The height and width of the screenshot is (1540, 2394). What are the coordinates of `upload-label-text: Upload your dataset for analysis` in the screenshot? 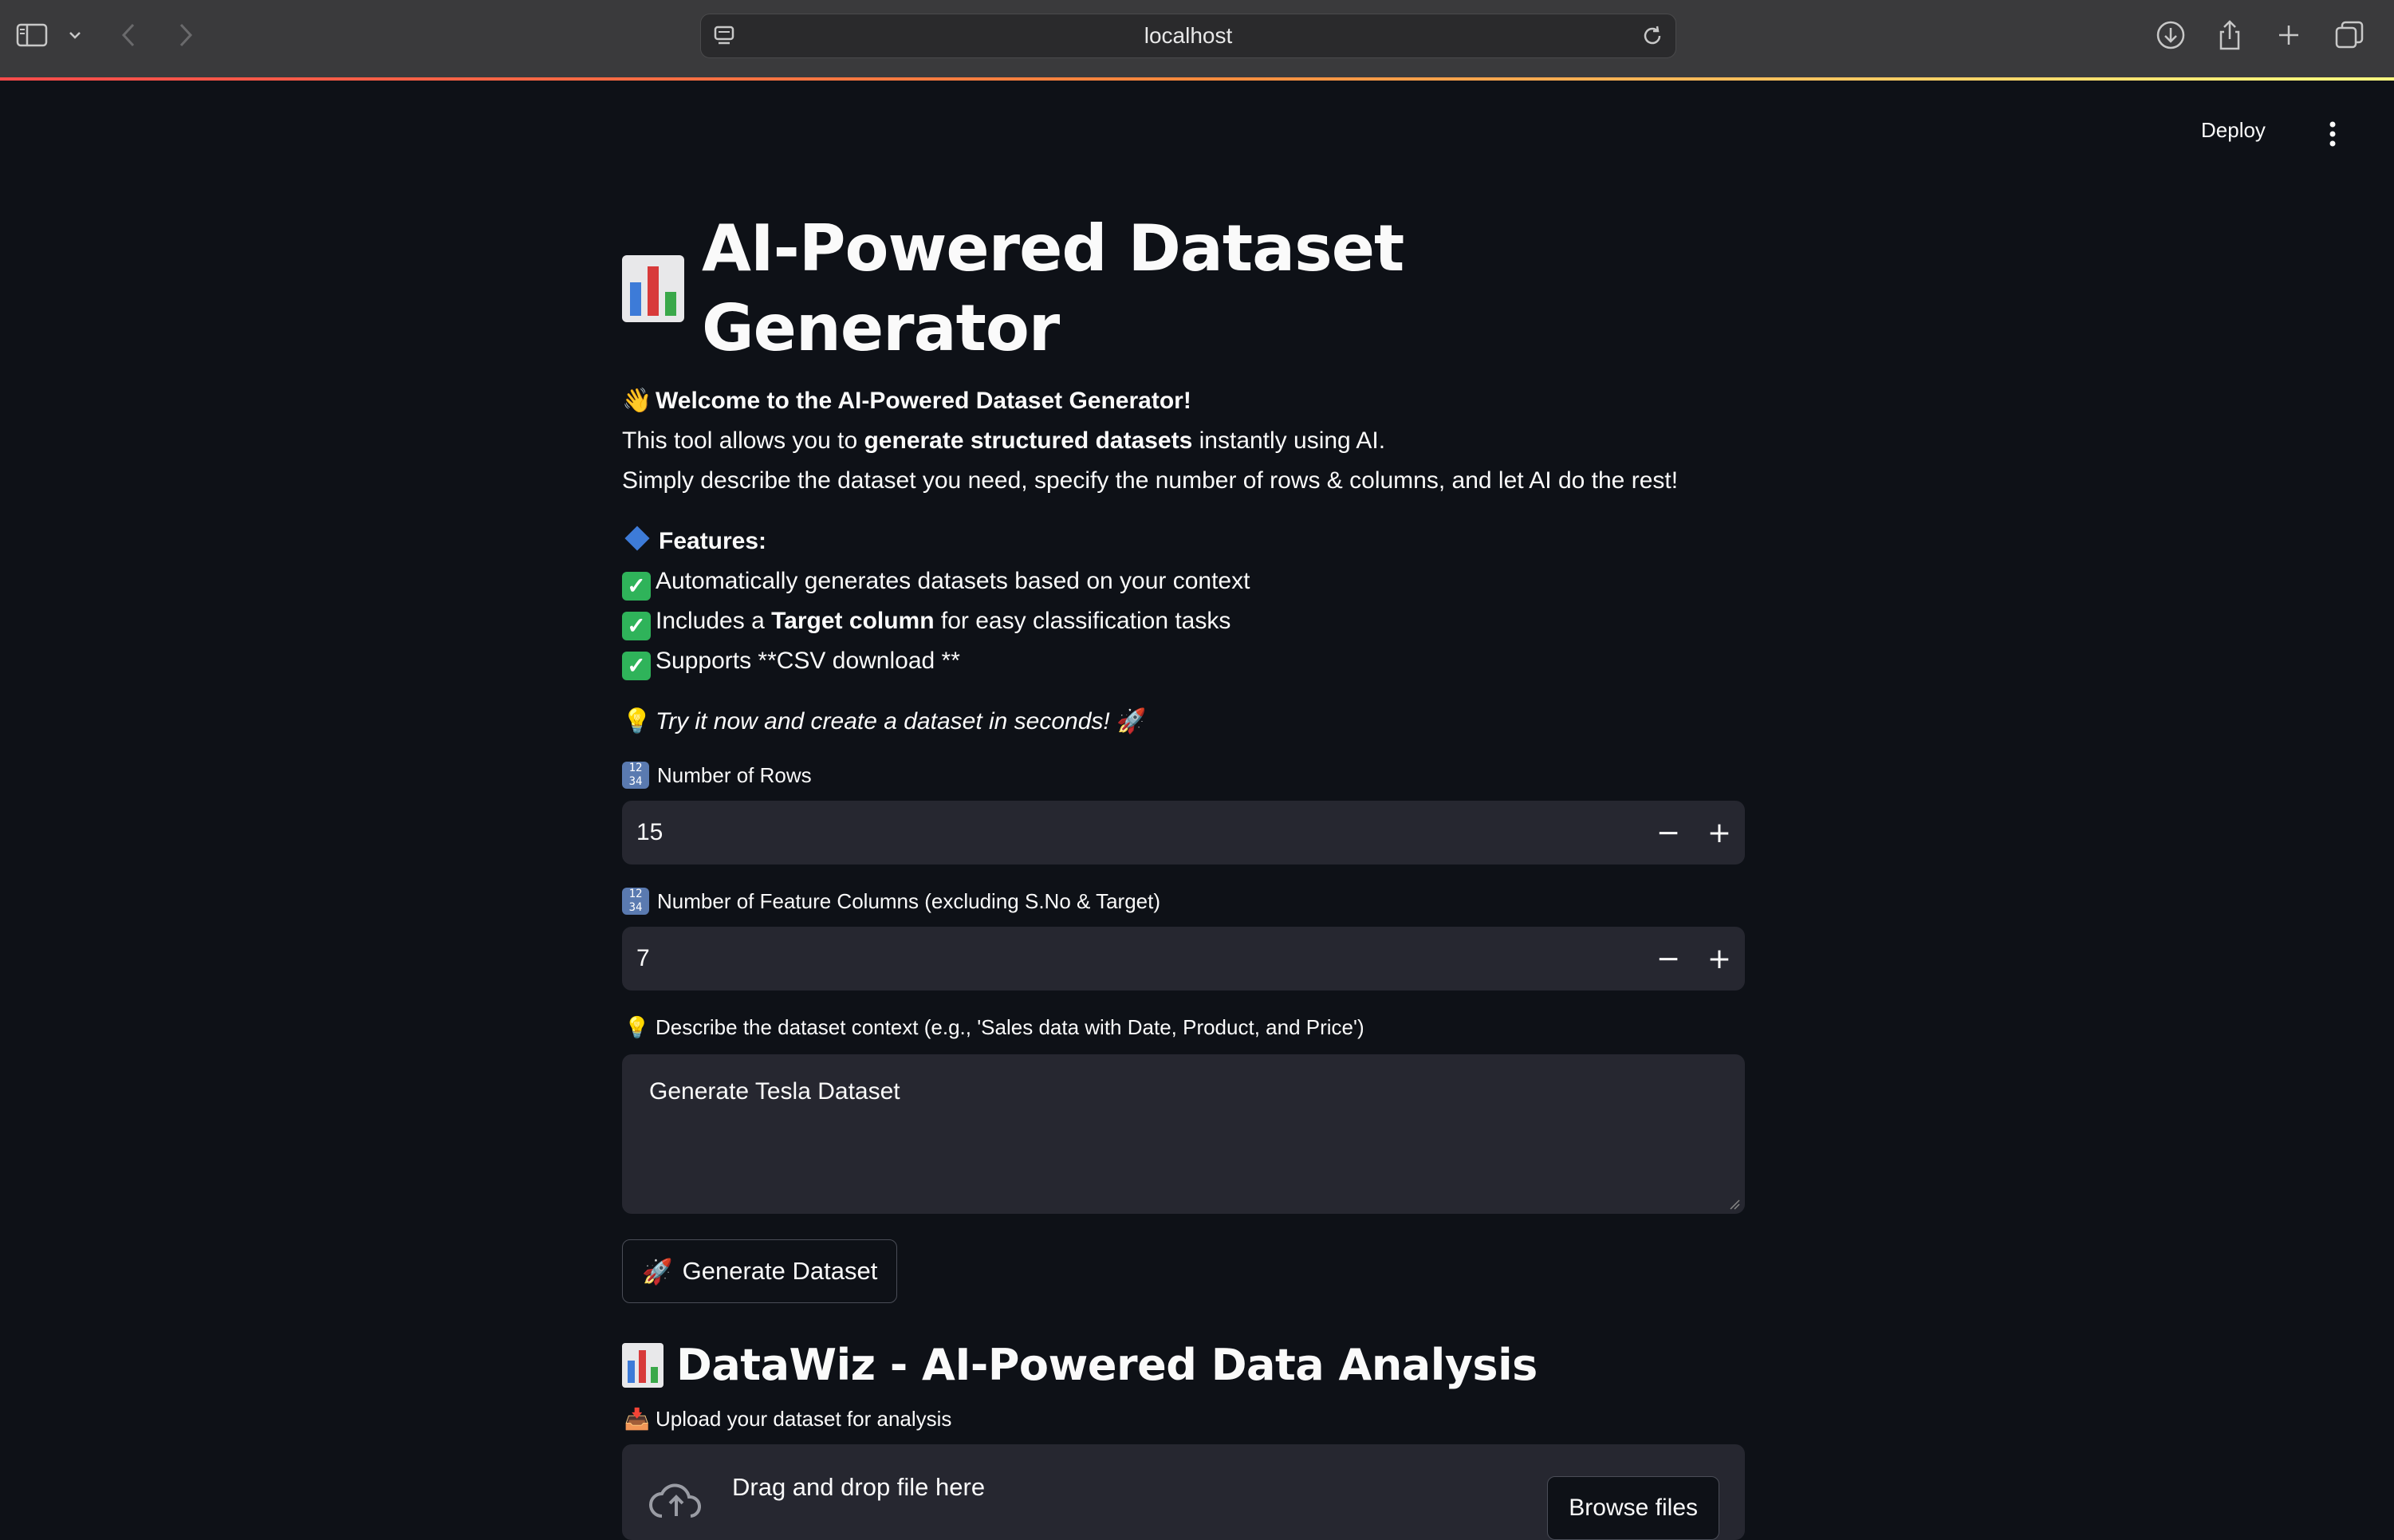 It's located at (804, 1418).